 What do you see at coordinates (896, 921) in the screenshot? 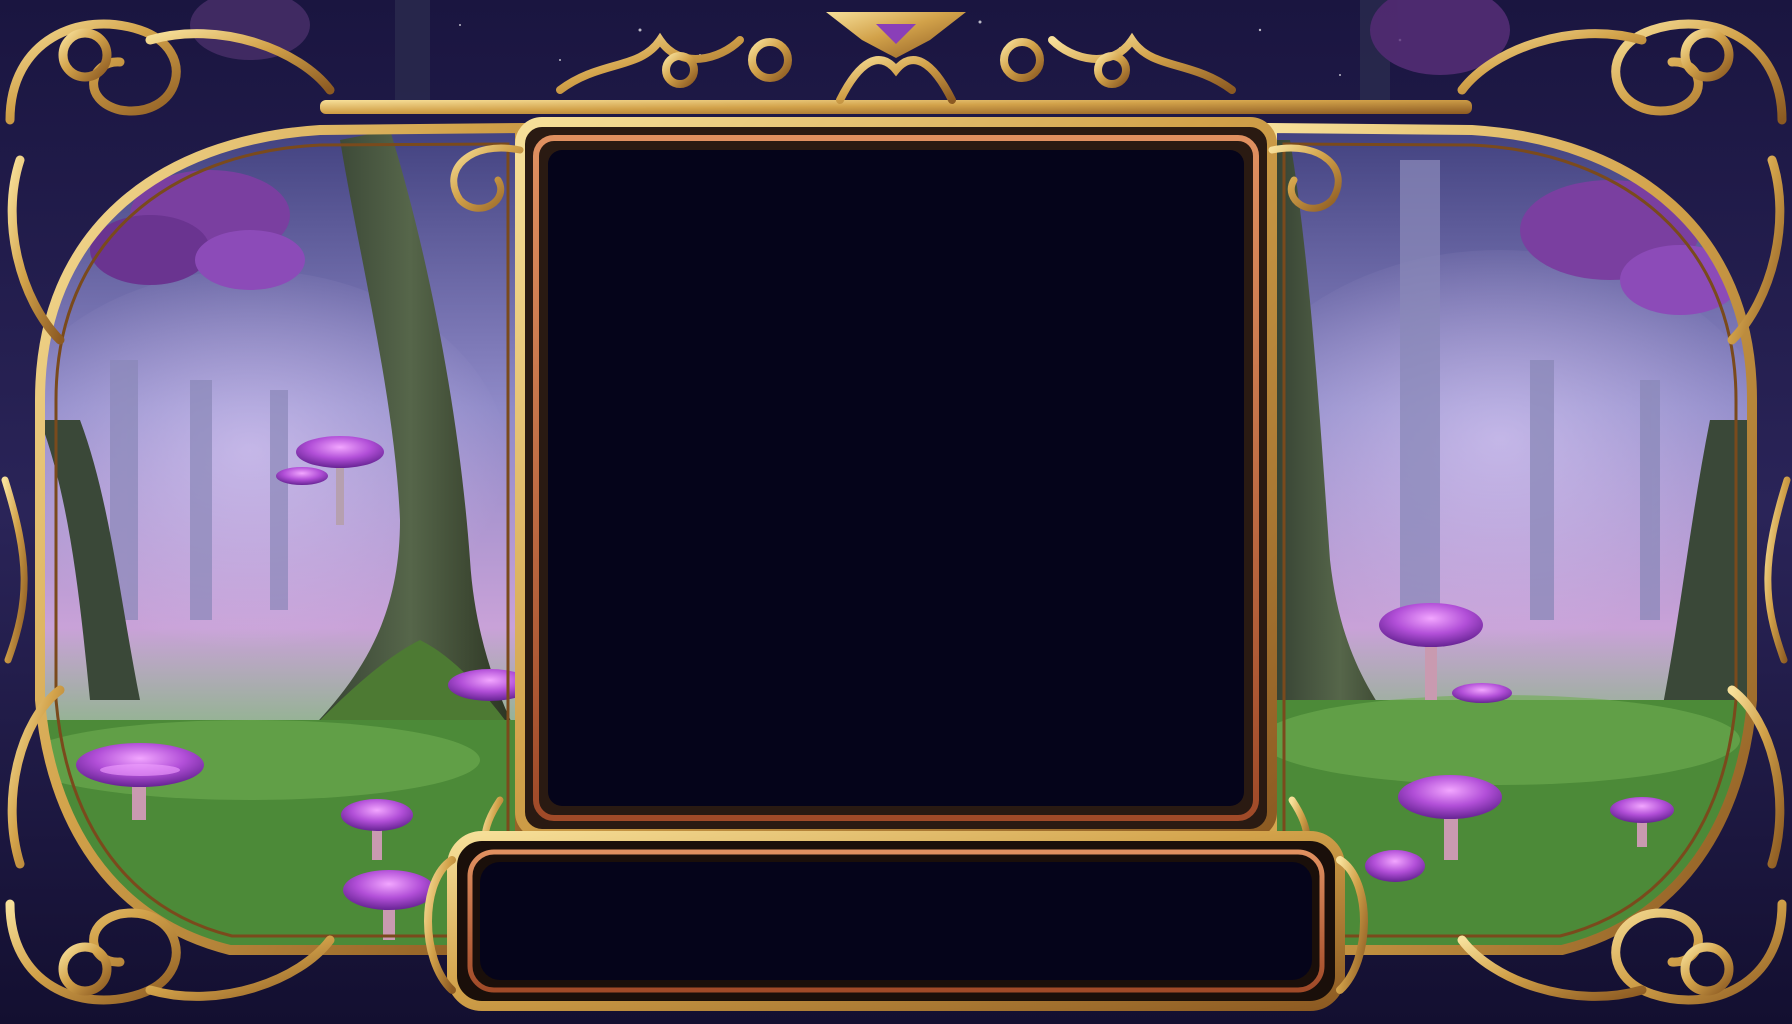
I see `caption-box` at bounding box center [896, 921].